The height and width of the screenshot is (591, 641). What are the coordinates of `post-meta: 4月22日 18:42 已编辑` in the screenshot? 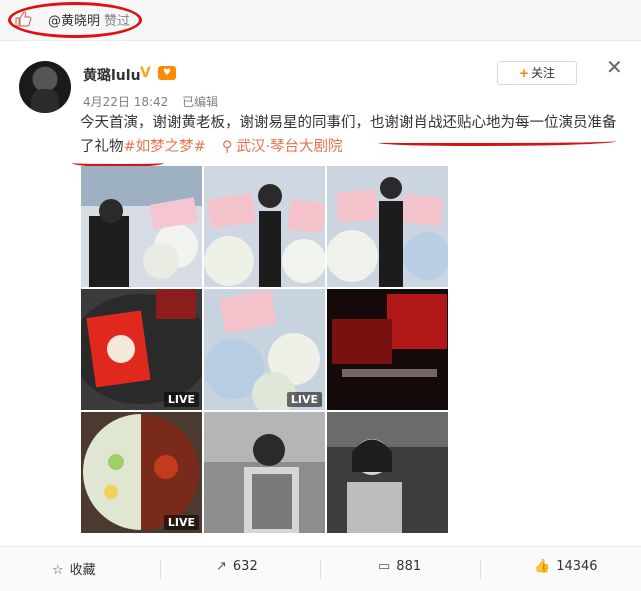 It's located at (150, 101).